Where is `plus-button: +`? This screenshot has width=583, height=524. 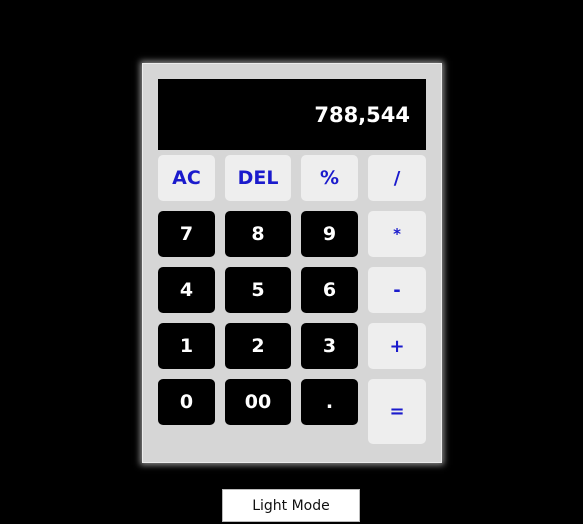 plus-button: + is located at coordinates (397, 346).